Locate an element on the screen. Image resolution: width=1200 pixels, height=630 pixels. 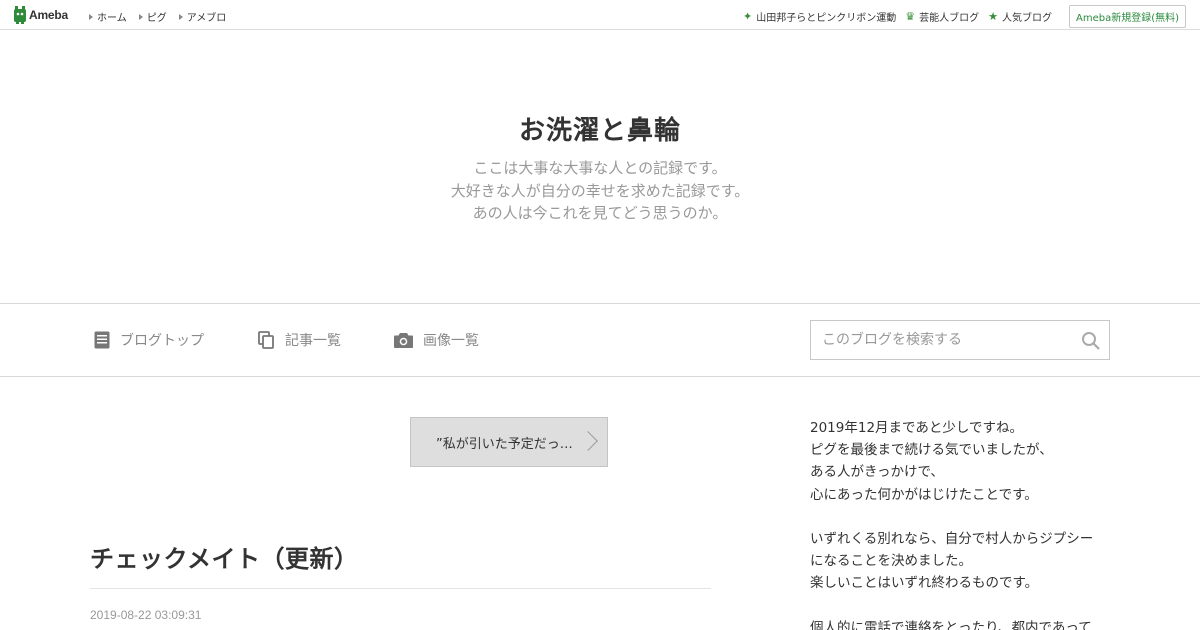
nav-label: ブログトップ is located at coordinates (162, 341).